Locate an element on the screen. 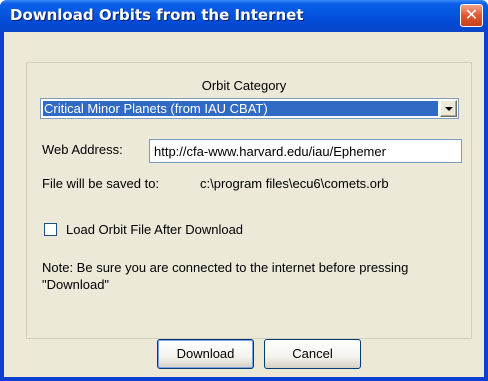  web-address-input is located at coordinates (305, 151).